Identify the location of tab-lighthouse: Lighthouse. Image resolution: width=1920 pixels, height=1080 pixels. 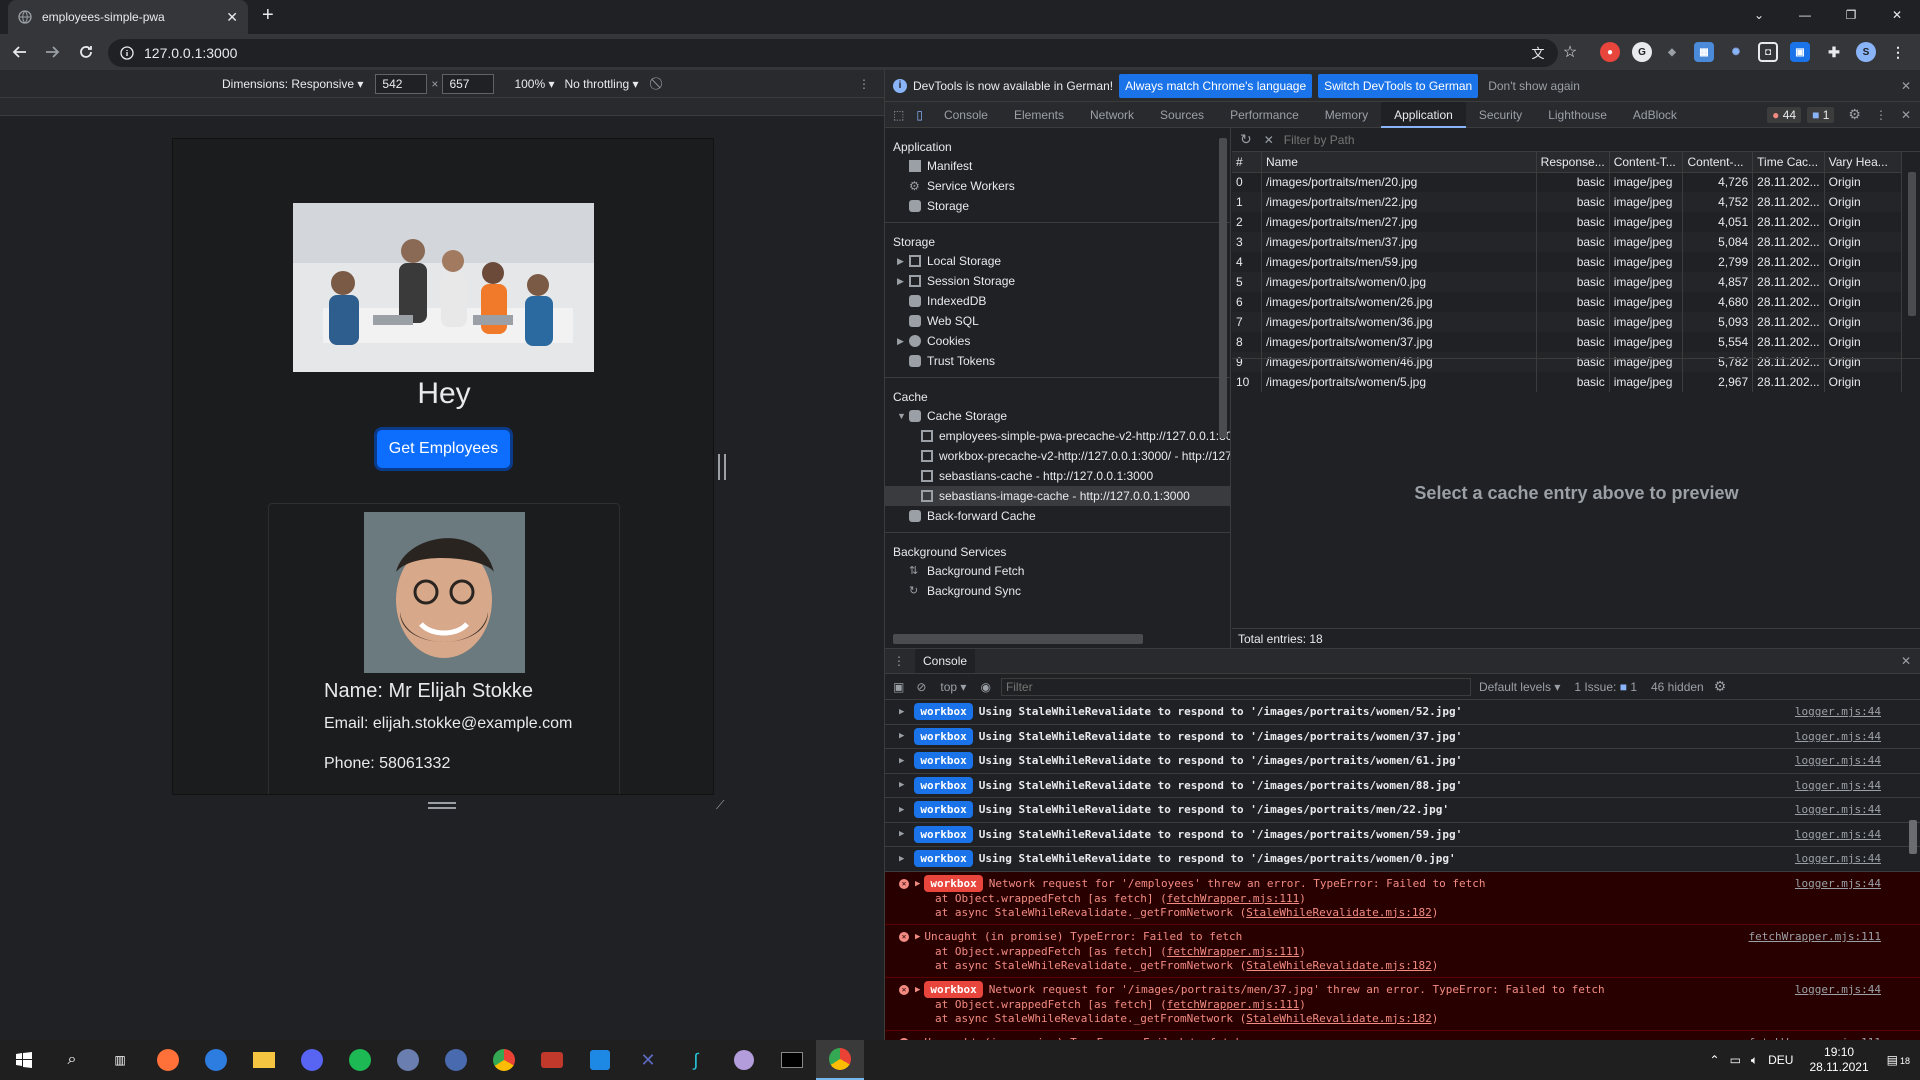
(1577, 115).